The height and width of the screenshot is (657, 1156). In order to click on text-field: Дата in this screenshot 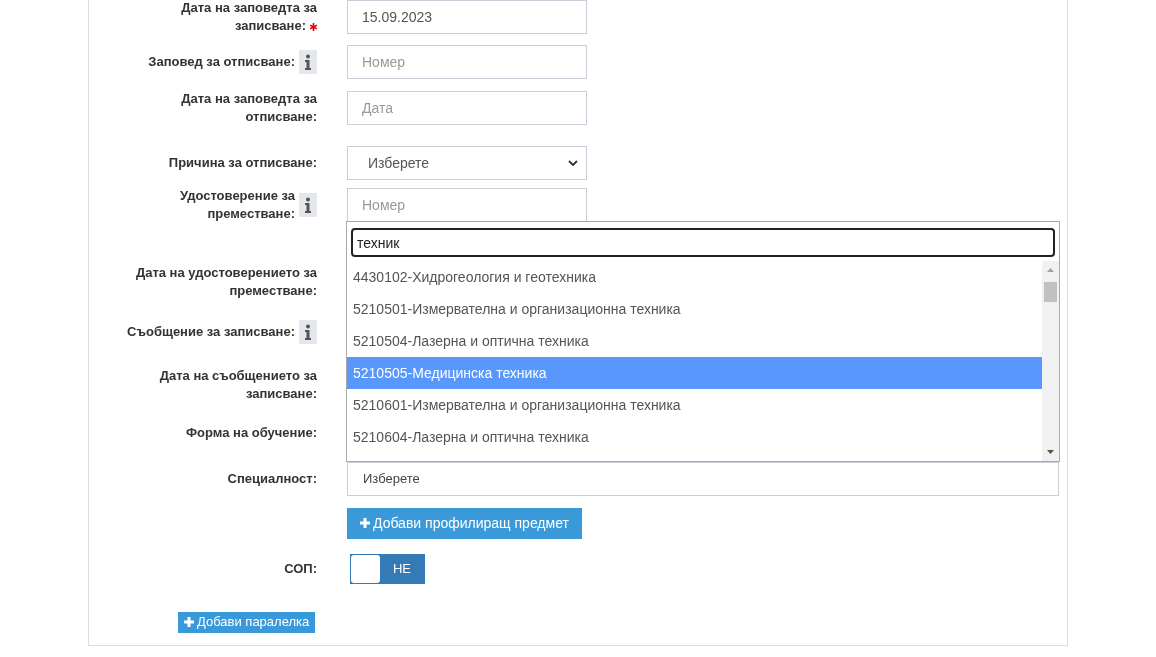, I will do `click(467, 108)`.